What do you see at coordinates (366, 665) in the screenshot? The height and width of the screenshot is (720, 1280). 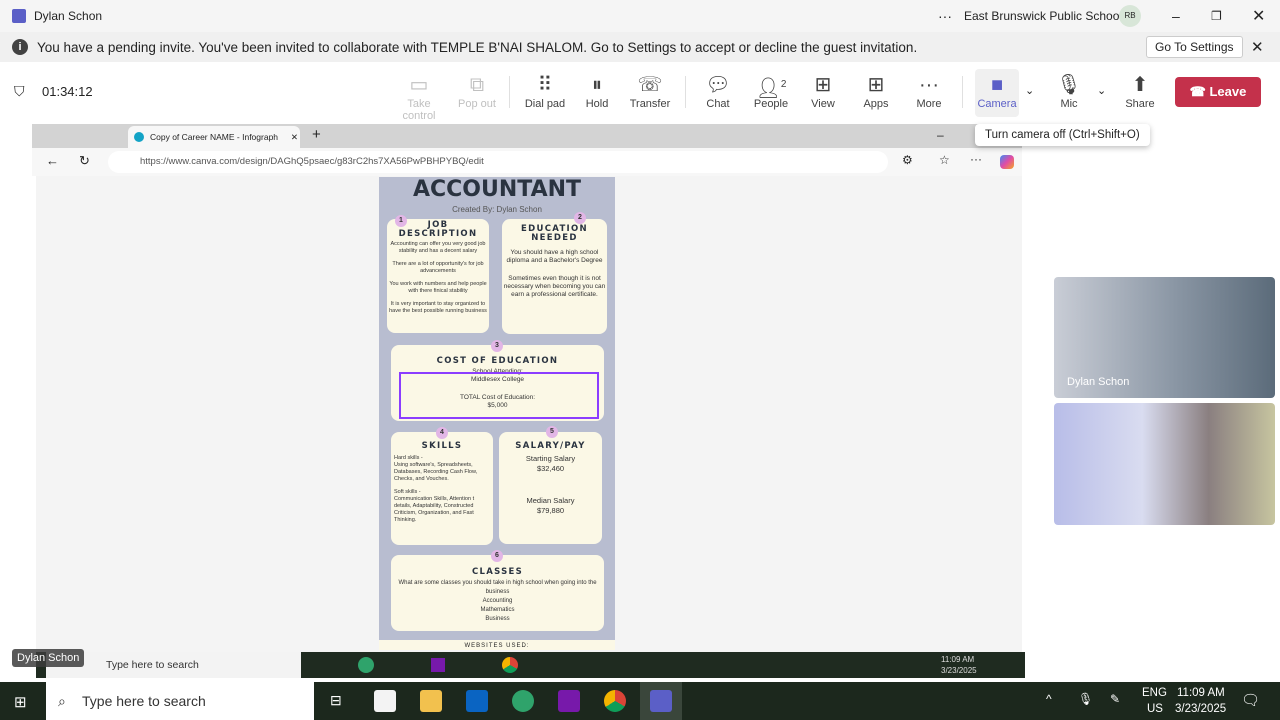 I see `remote-edge-icon` at bounding box center [366, 665].